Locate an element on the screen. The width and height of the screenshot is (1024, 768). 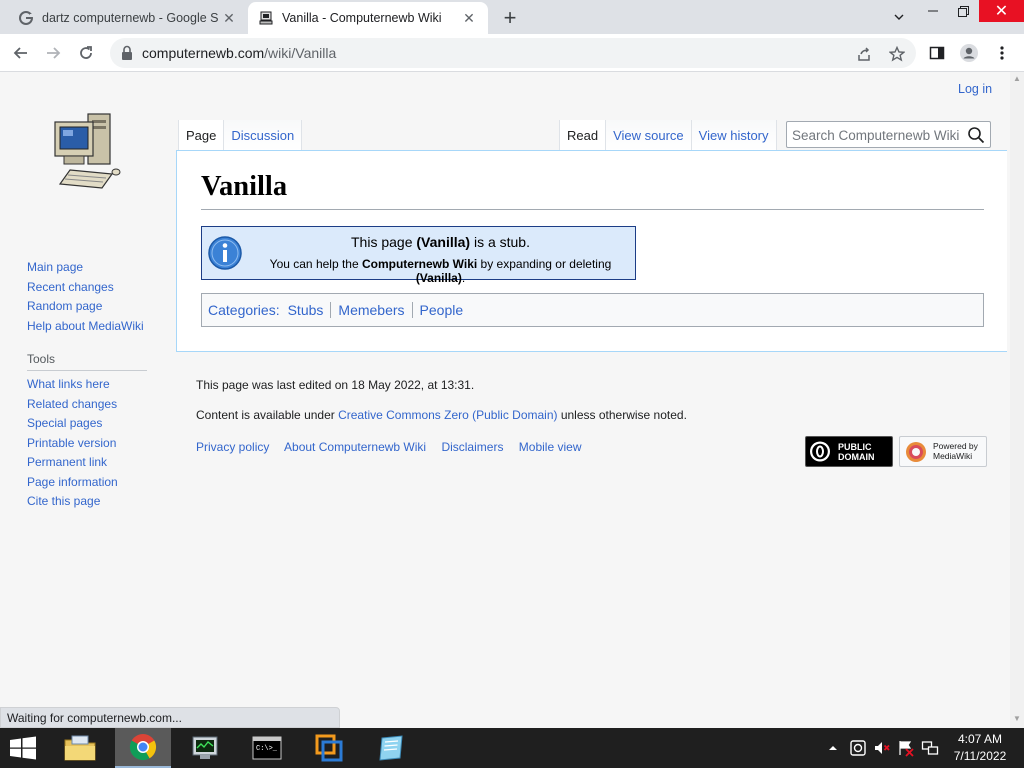
forward-arrow-icon is located at coordinates (53, 53).